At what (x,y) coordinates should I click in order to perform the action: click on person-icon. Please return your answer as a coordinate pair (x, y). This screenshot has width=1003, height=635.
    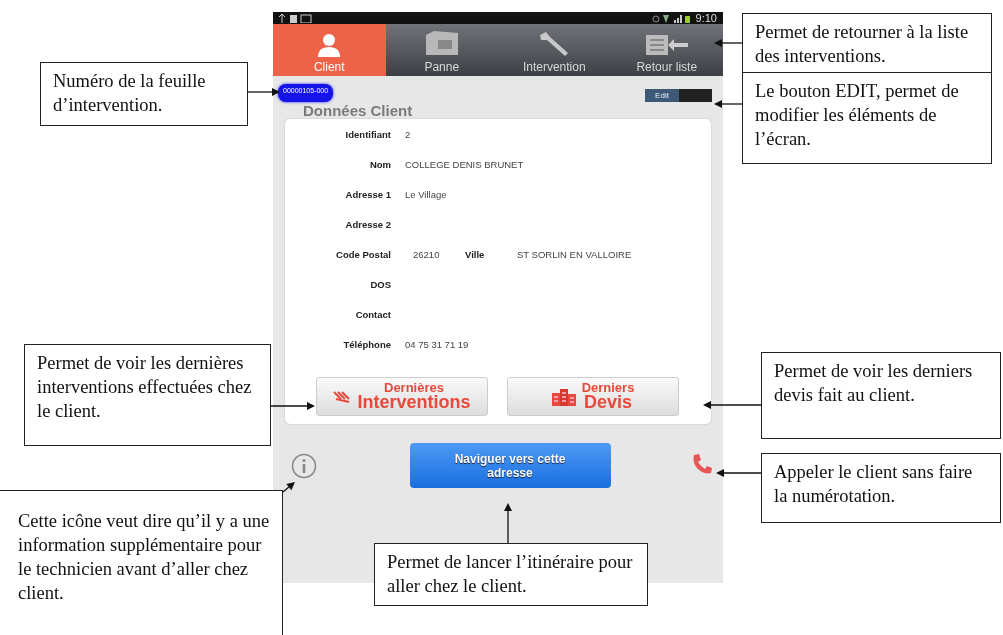
    Looking at the image, I should click on (329, 45).